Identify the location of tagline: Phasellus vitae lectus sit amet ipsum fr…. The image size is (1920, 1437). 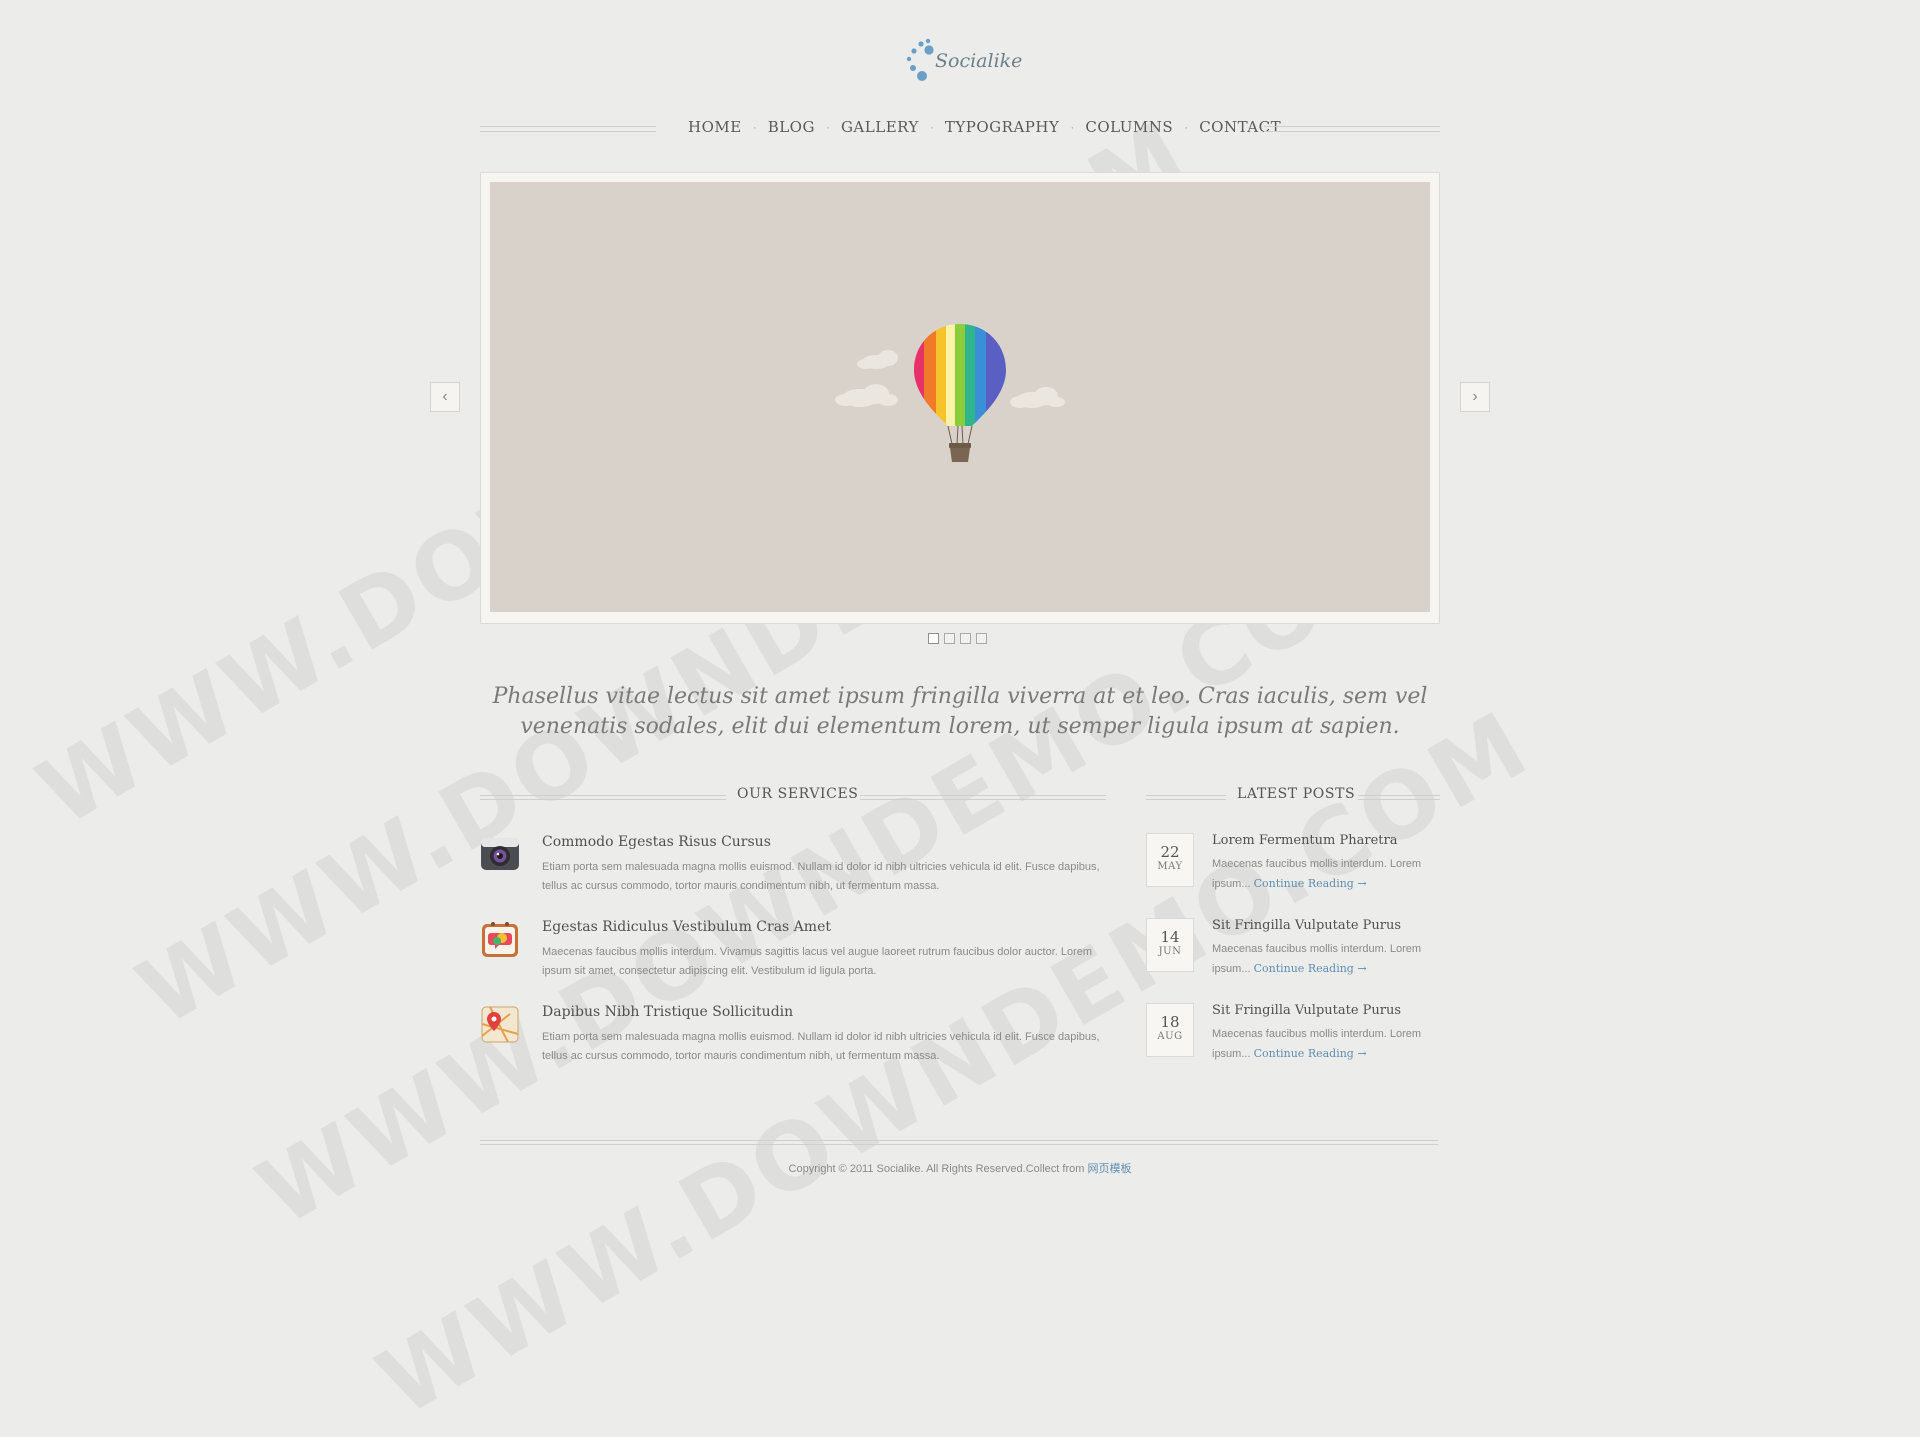
(960, 711).